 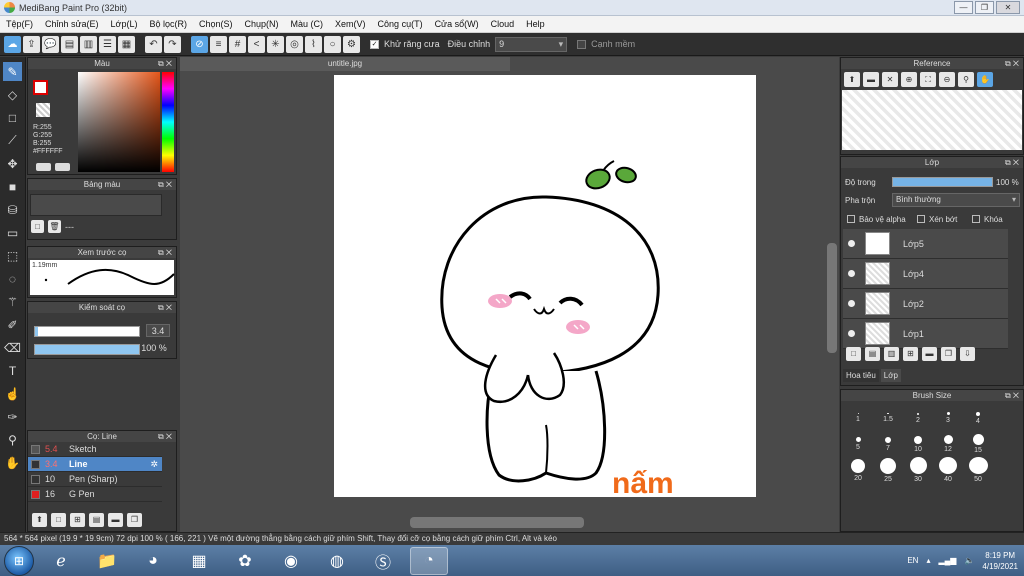 What do you see at coordinates (12, 94) in the screenshot?
I see `eraser-tool-icon: ◇` at bounding box center [12, 94].